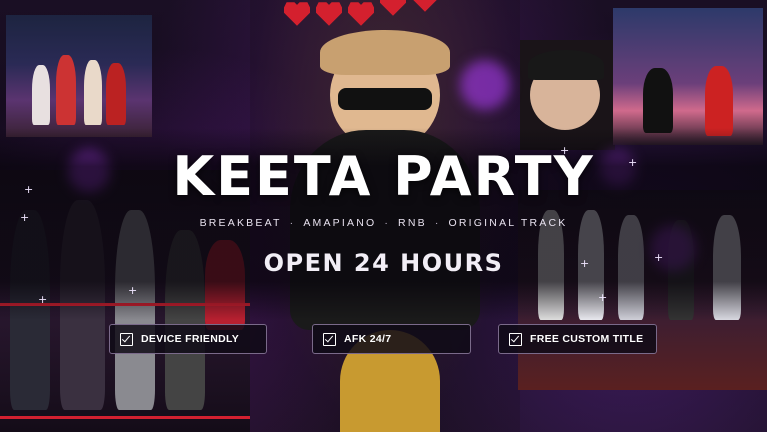 The width and height of the screenshot is (767, 432). I want to click on open-hours: OPEN 24 HOURS, so click(383, 263).